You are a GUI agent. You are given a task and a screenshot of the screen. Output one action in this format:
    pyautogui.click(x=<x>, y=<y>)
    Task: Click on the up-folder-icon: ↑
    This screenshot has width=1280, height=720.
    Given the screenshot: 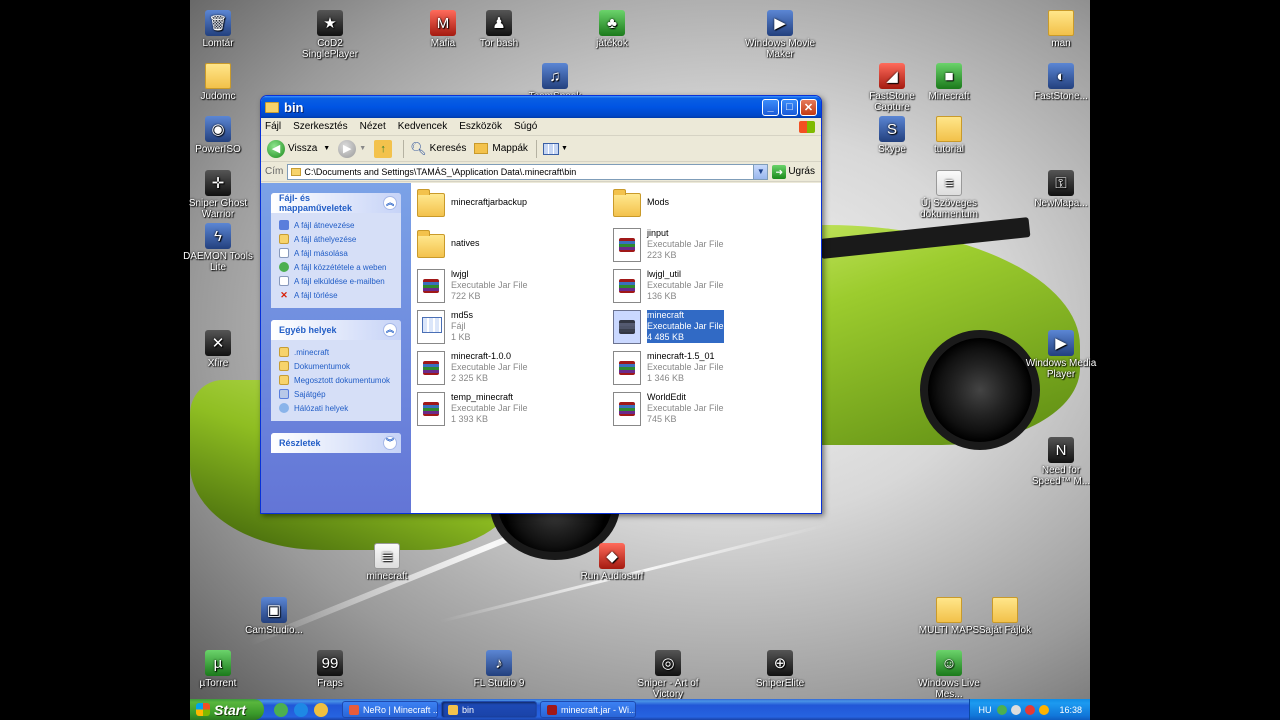 What is the action you would take?
    pyautogui.click(x=383, y=148)
    